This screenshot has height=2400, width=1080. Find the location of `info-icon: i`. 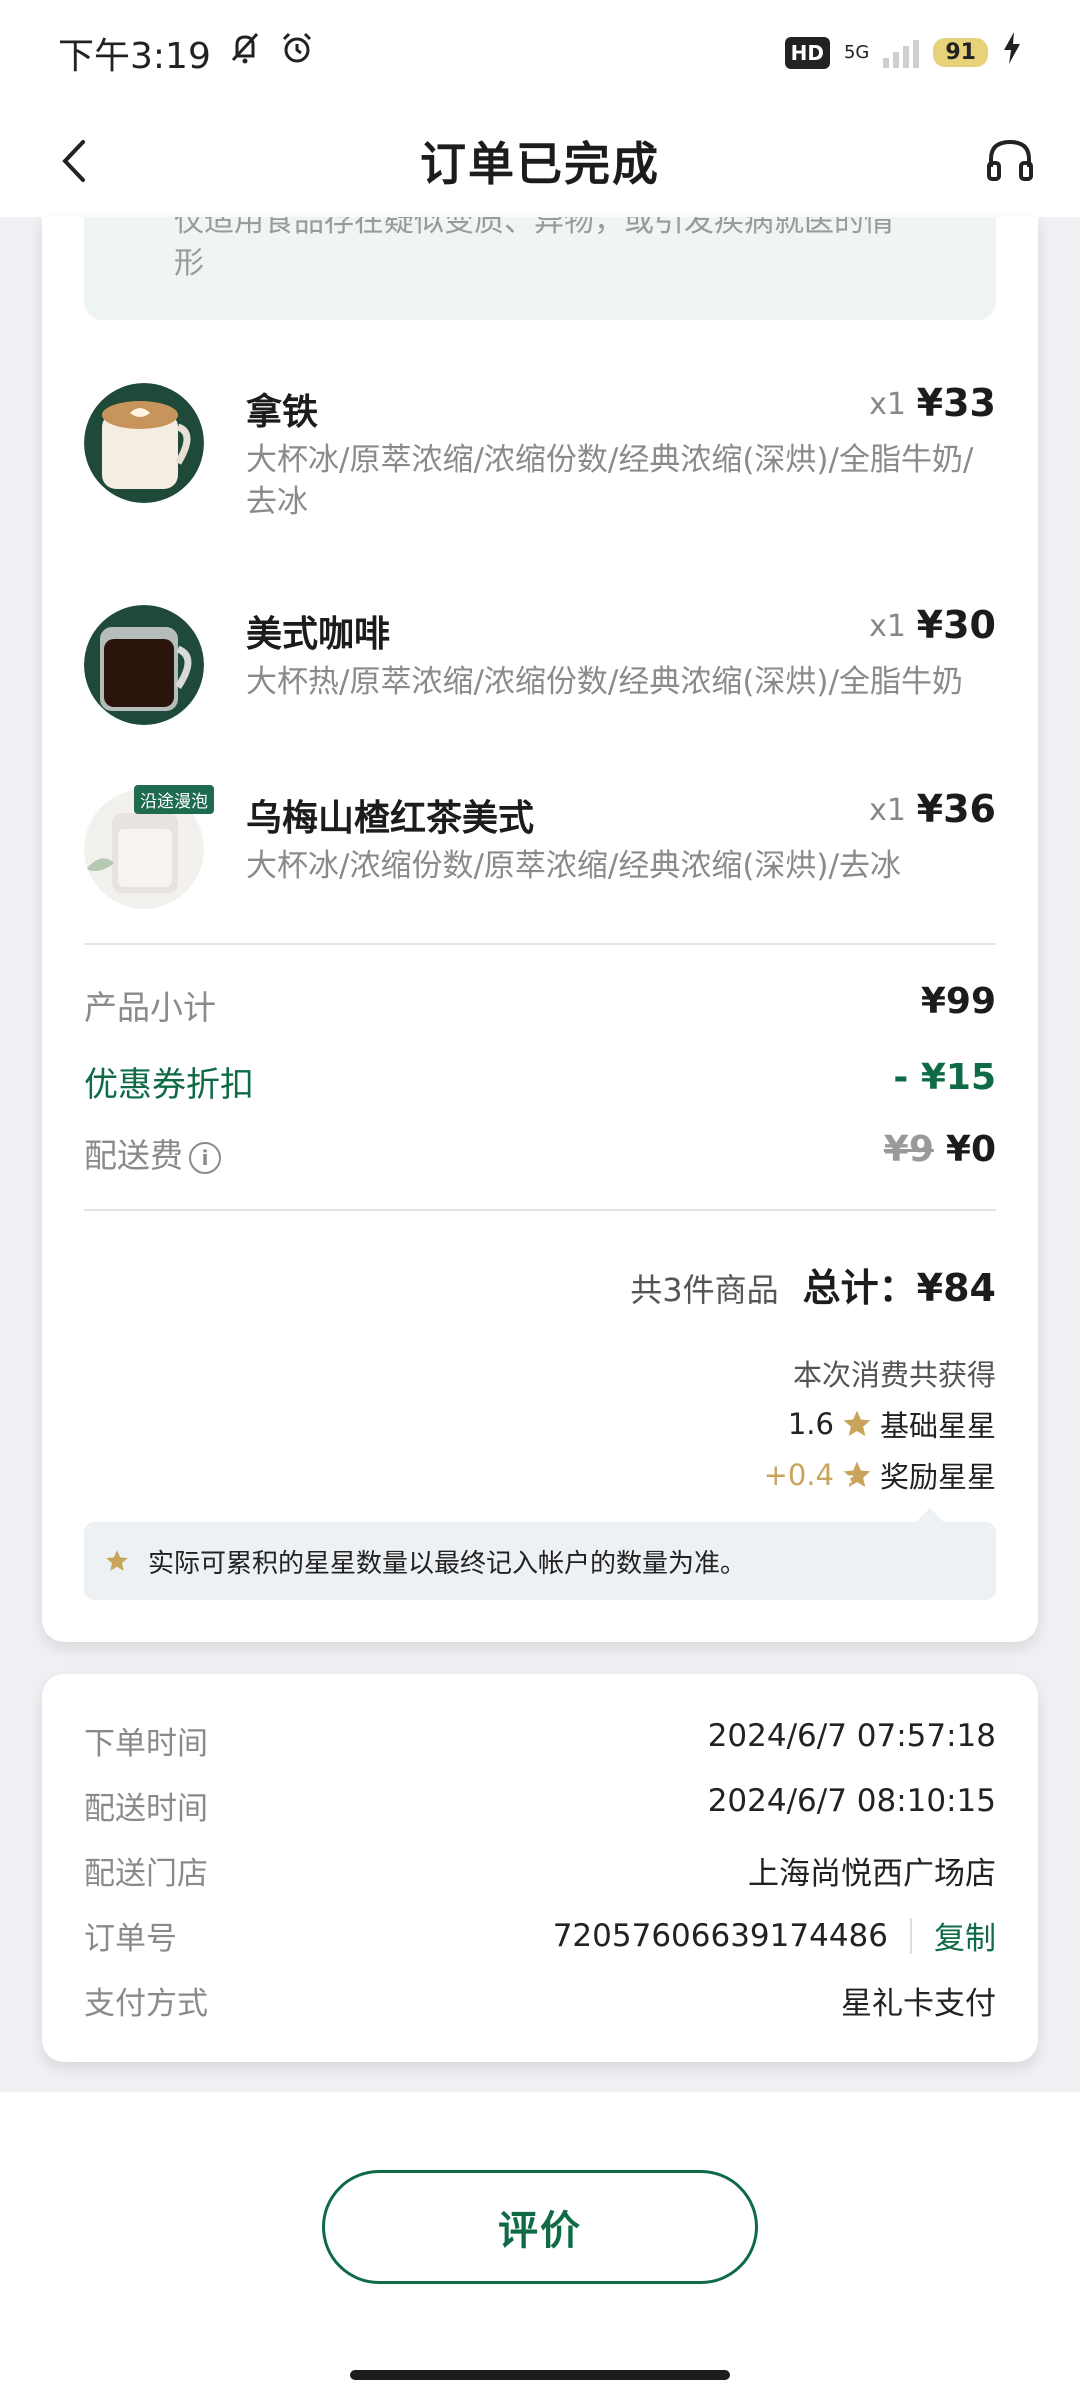

info-icon: i is located at coordinates (205, 1157).